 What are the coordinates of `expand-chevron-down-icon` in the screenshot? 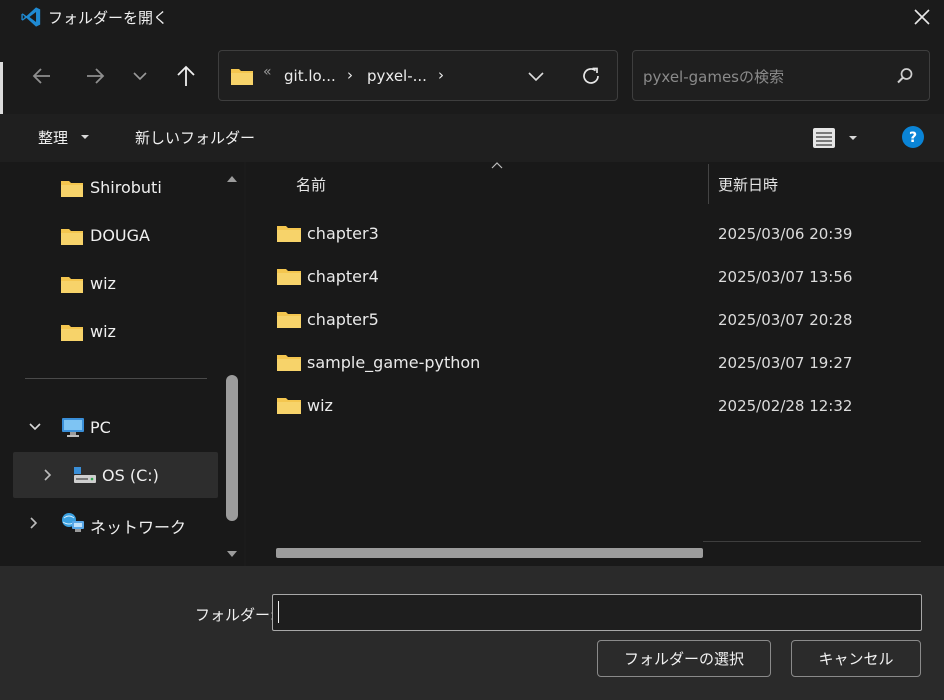 It's located at (35, 427).